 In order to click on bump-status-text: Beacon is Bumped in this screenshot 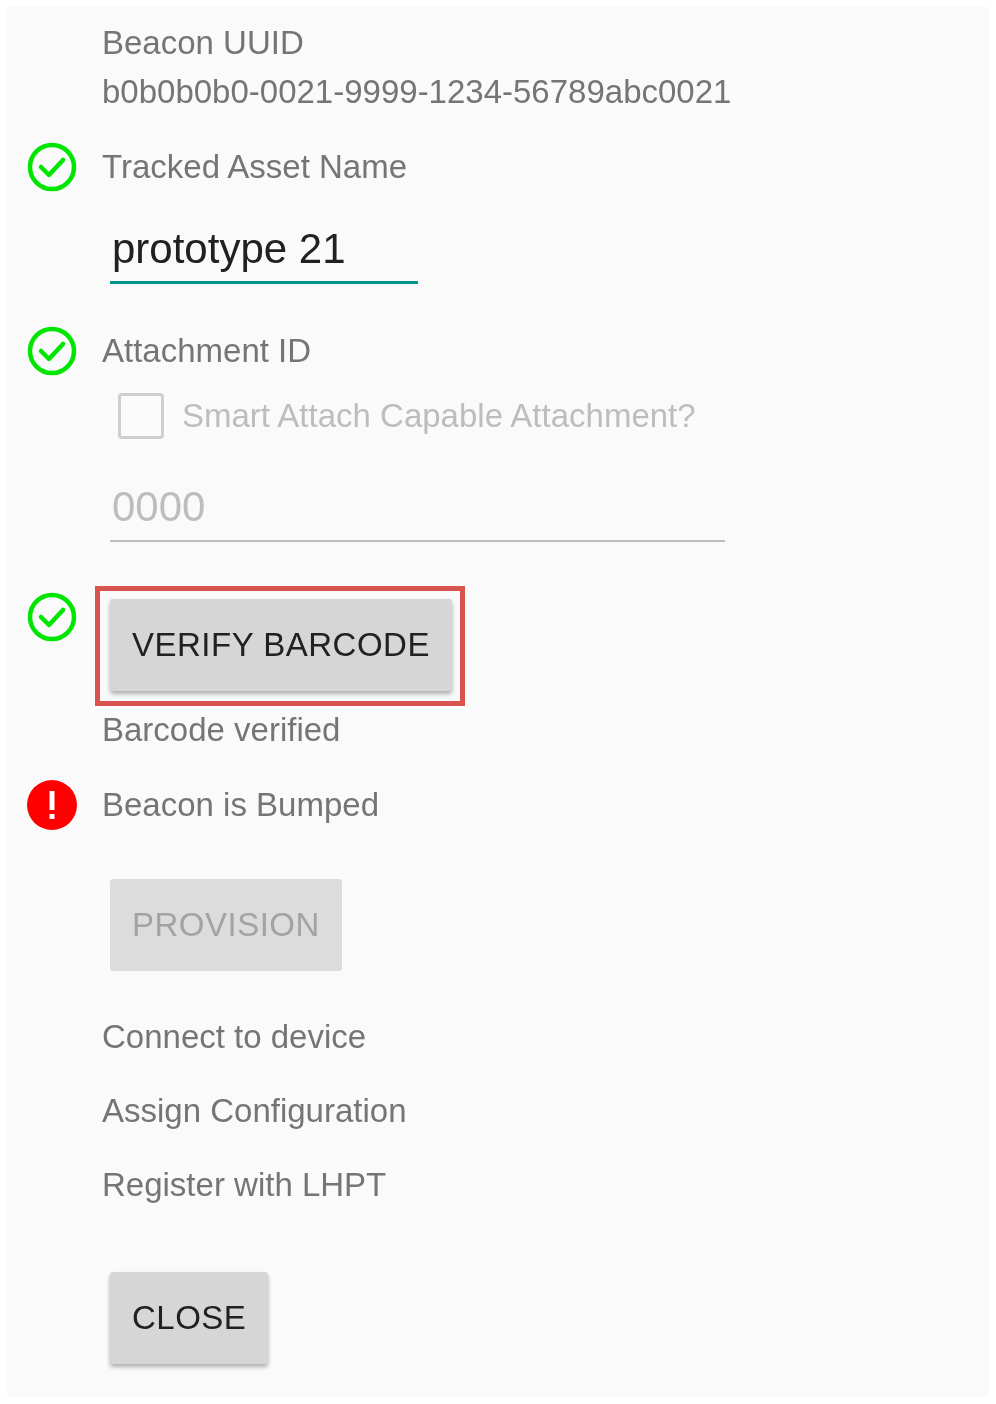, I will do `click(240, 805)`.